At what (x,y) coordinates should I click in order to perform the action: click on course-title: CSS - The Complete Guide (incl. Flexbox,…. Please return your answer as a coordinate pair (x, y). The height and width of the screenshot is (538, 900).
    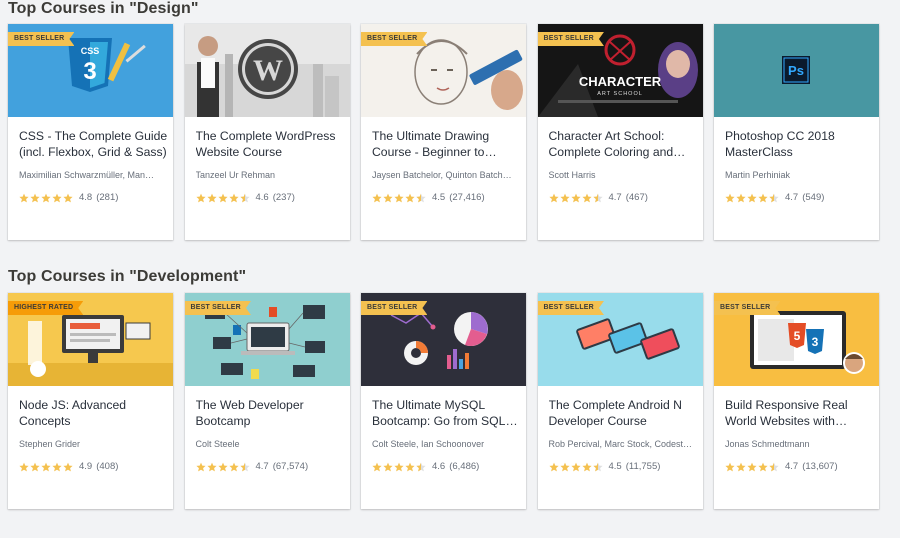
    Looking at the image, I should click on (94, 144).